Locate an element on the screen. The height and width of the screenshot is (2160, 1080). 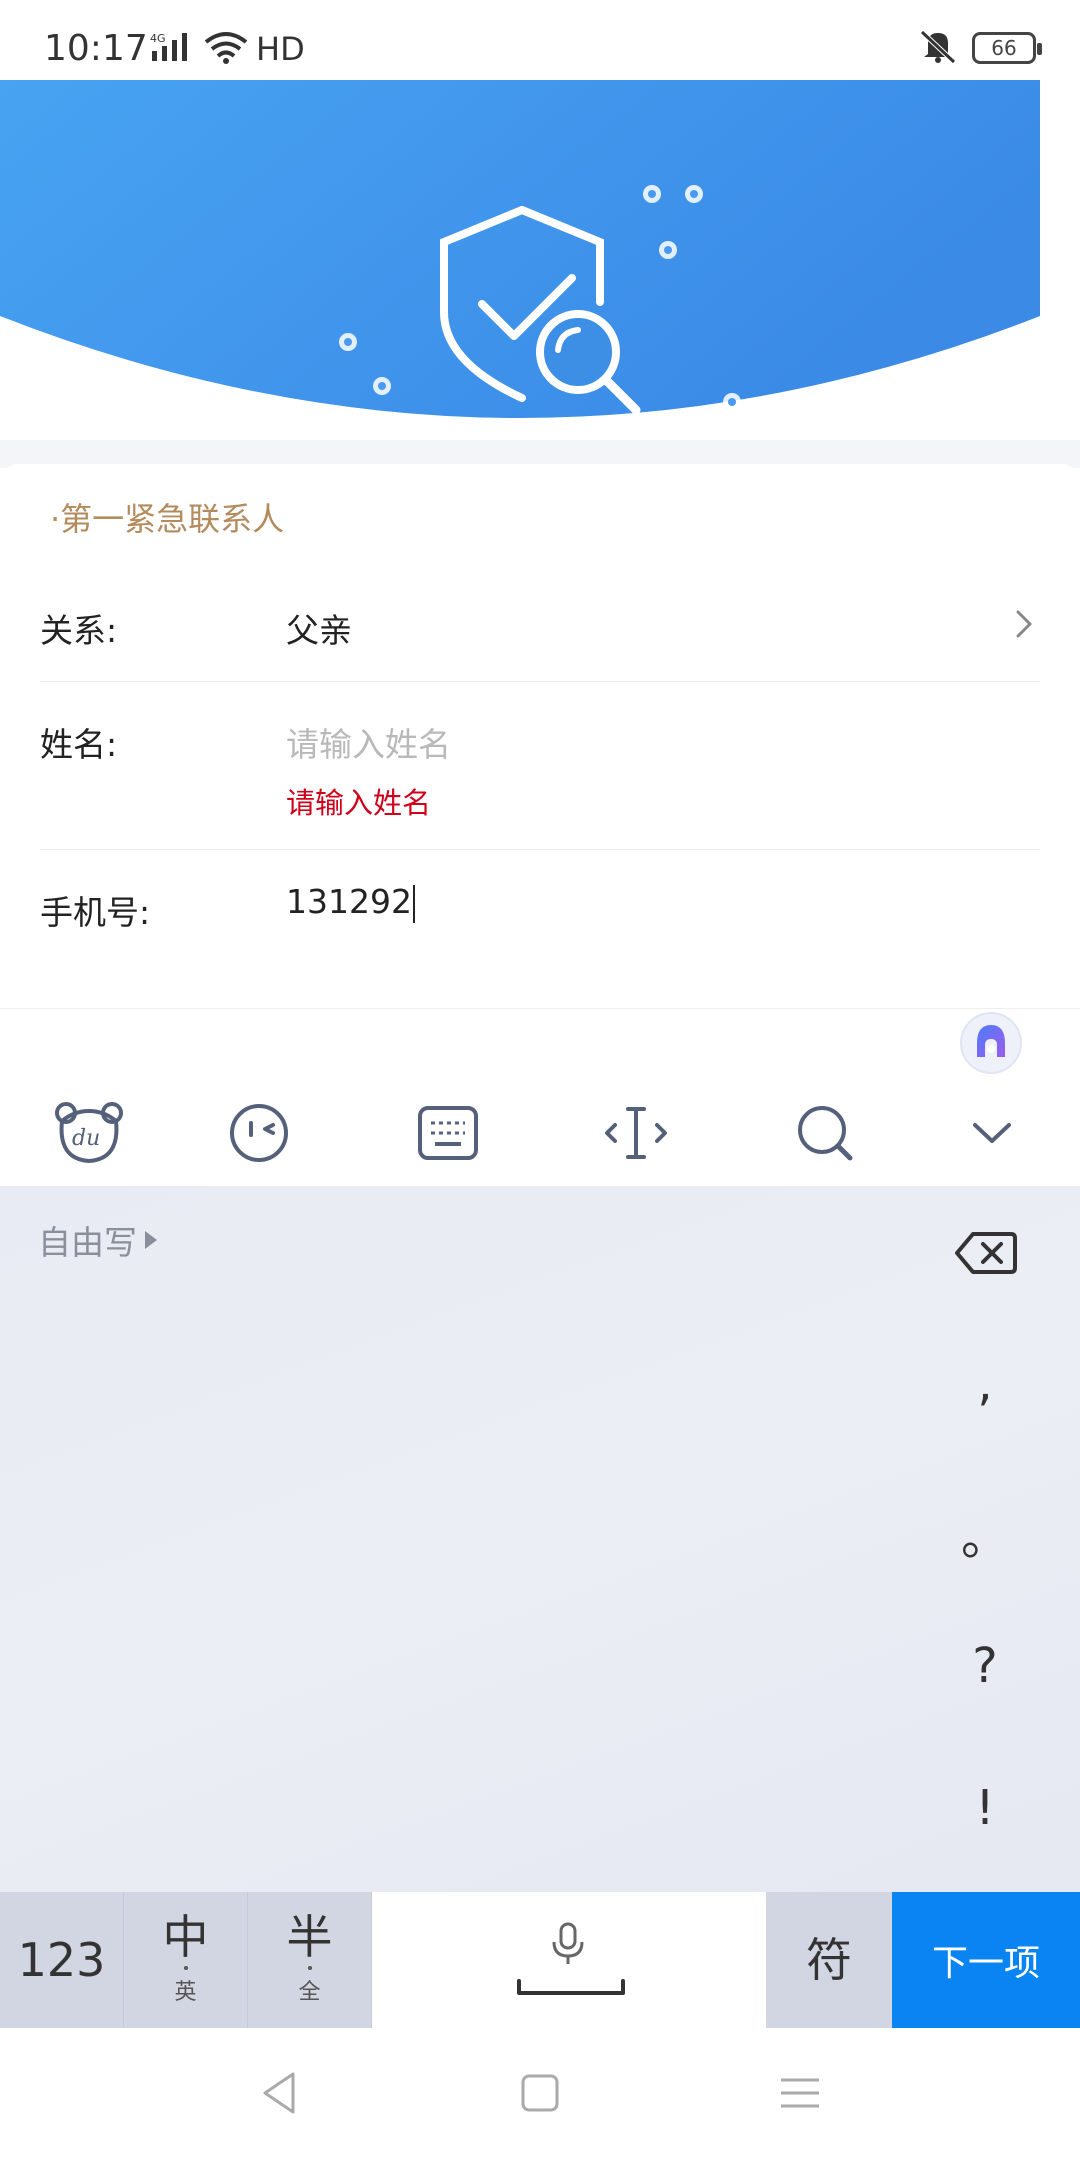
system-navigation-bar is located at coordinates (540, 2094).